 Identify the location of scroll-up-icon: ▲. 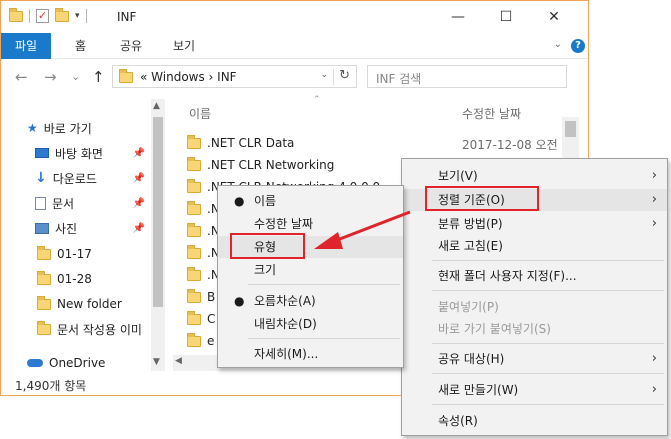
(156, 106).